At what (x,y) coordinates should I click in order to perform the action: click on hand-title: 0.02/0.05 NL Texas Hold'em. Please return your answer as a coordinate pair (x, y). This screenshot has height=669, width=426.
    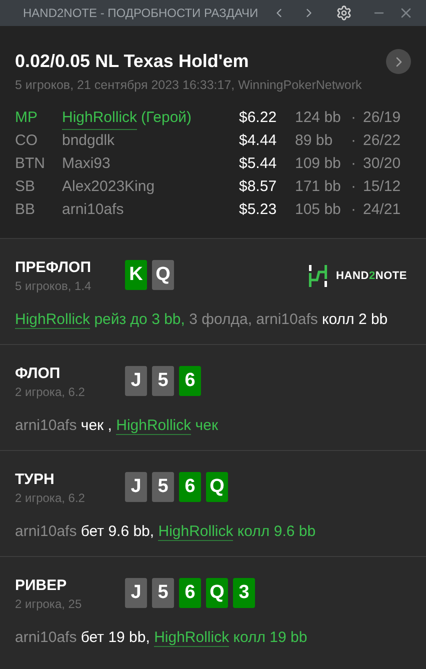
    Looking at the image, I should click on (132, 61).